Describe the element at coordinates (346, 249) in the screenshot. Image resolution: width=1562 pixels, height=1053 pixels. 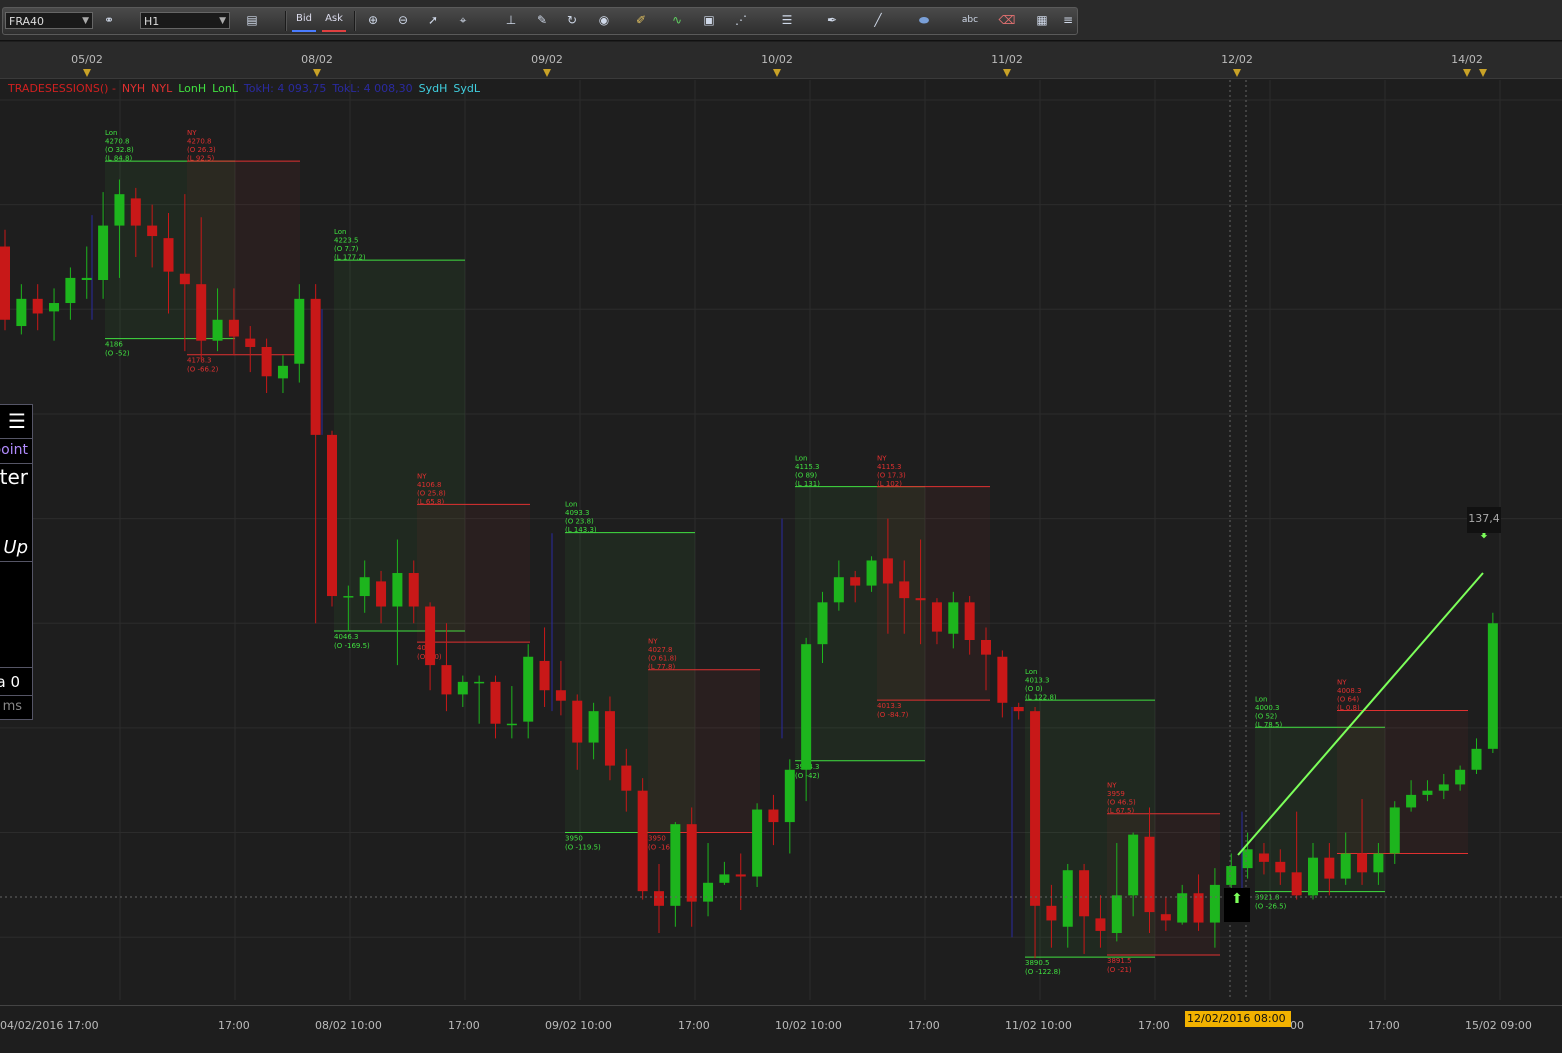
I see `session-label: (O 7.7)` at that location.